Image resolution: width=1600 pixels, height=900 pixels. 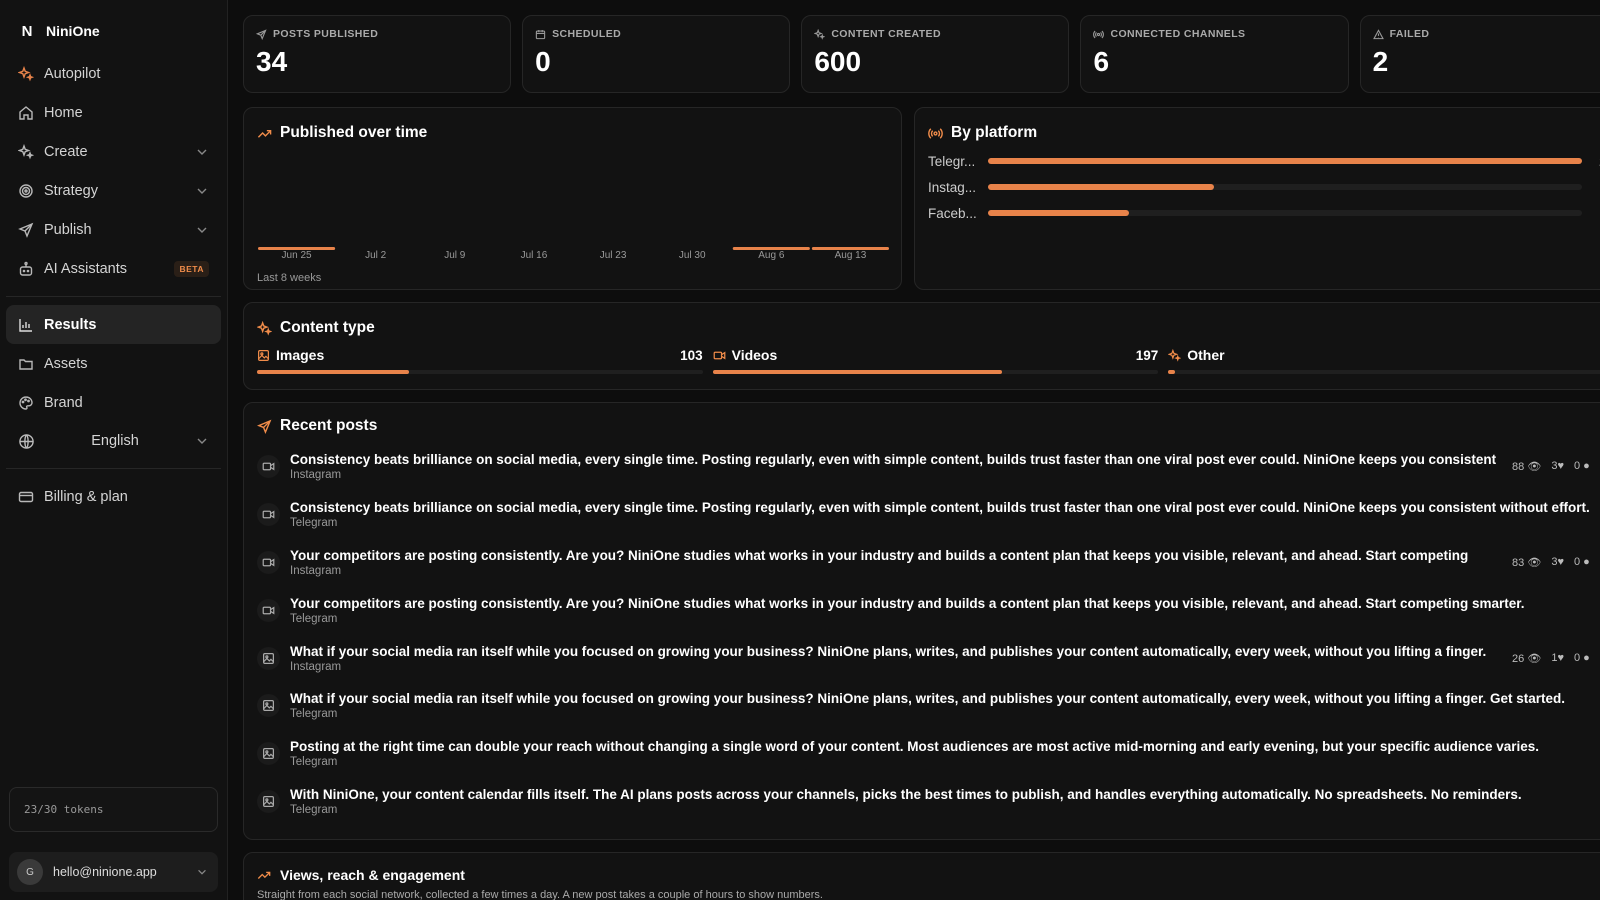 I want to click on sidebar-item-label: Autopilot, so click(x=72, y=73).